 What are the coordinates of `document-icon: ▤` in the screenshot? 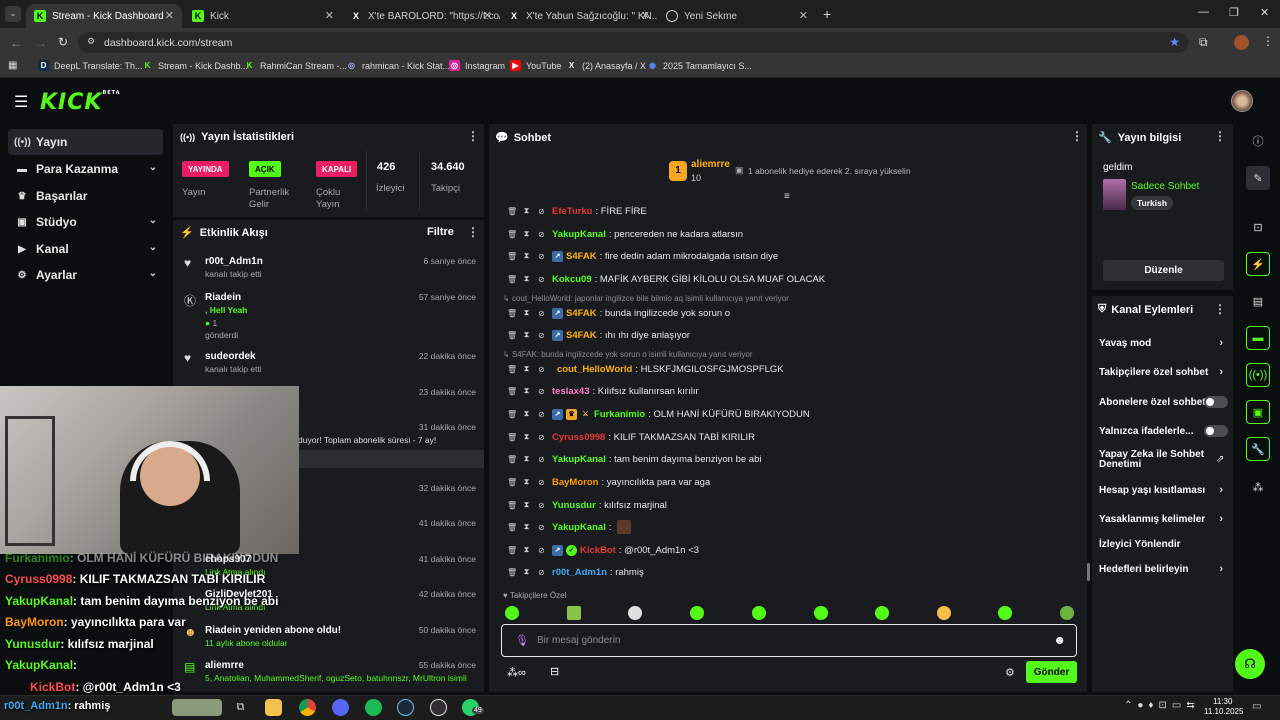 It's located at (1258, 301).